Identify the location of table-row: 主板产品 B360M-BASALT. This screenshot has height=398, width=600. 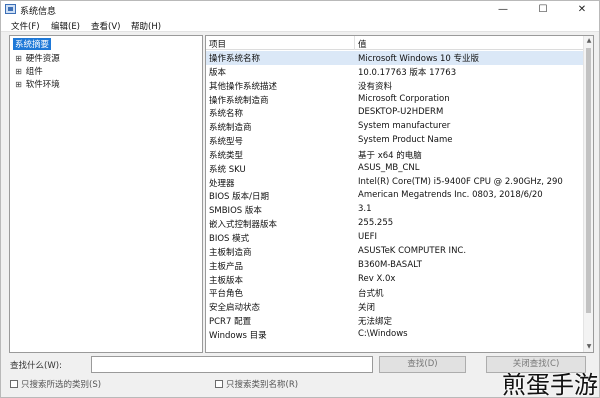
(394, 266).